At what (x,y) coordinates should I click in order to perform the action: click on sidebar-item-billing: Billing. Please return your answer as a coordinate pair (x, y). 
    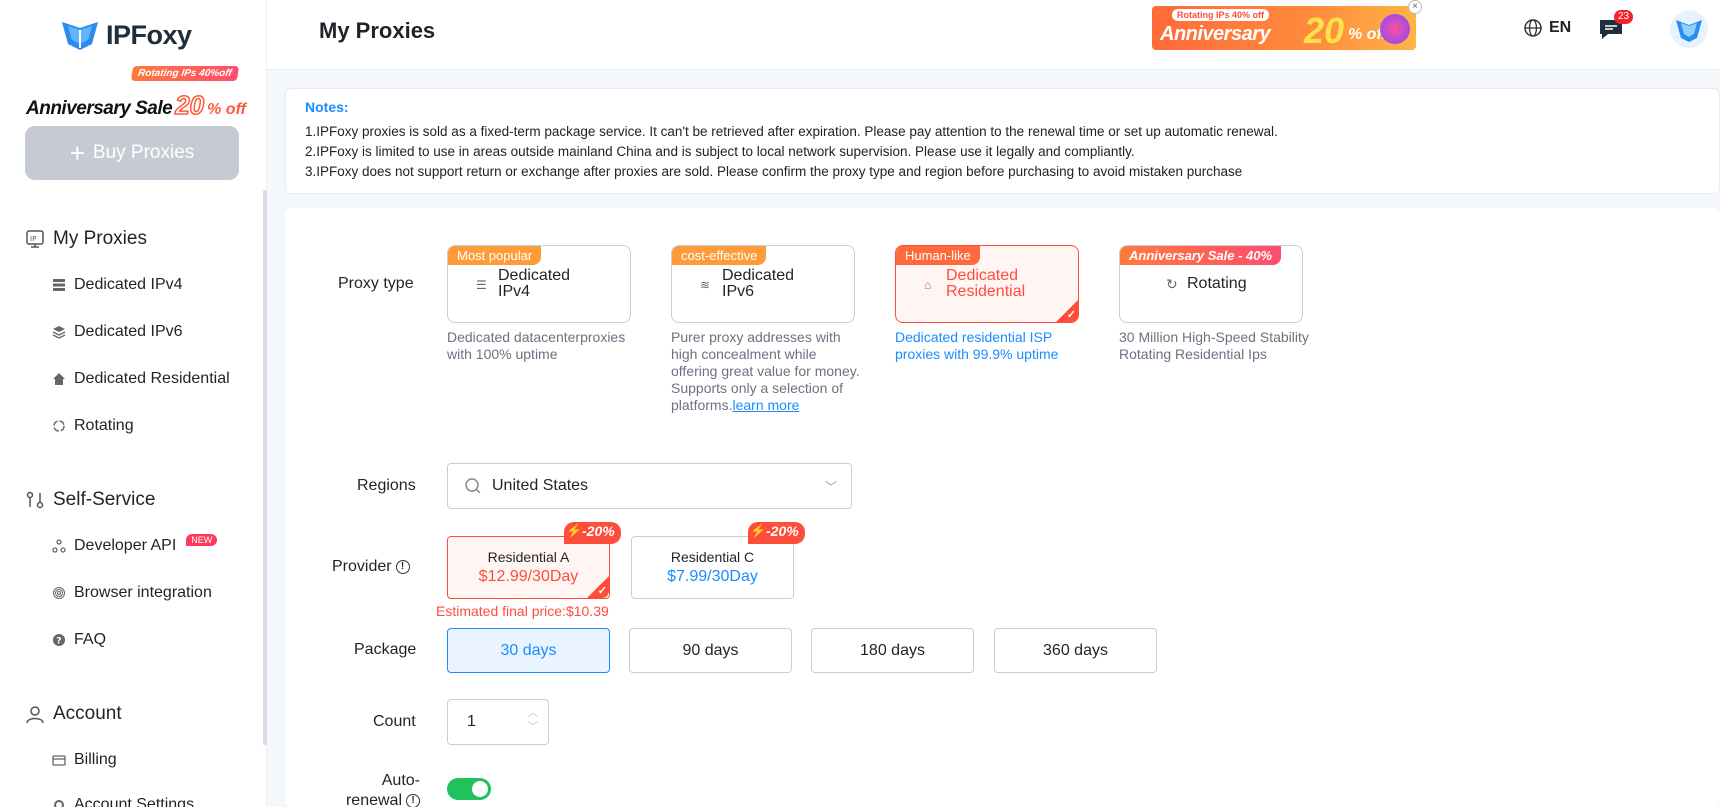
    Looking at the image, I should click on (84, 760).